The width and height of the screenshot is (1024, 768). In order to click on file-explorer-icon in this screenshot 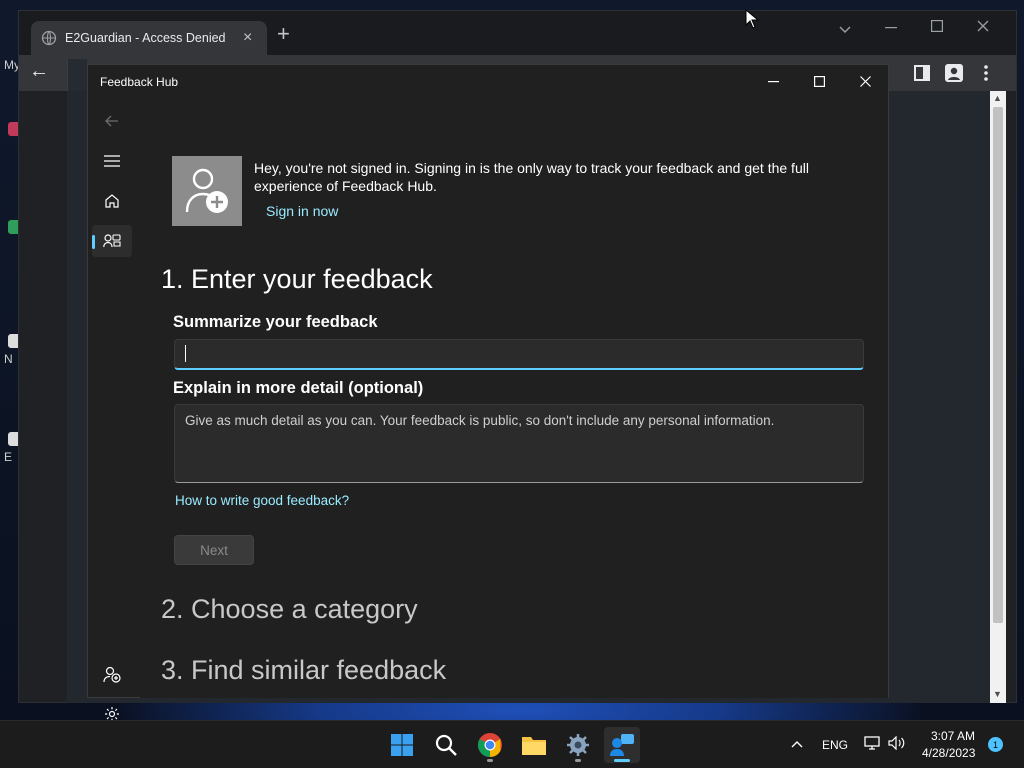, I will do `click(534, 746)`.